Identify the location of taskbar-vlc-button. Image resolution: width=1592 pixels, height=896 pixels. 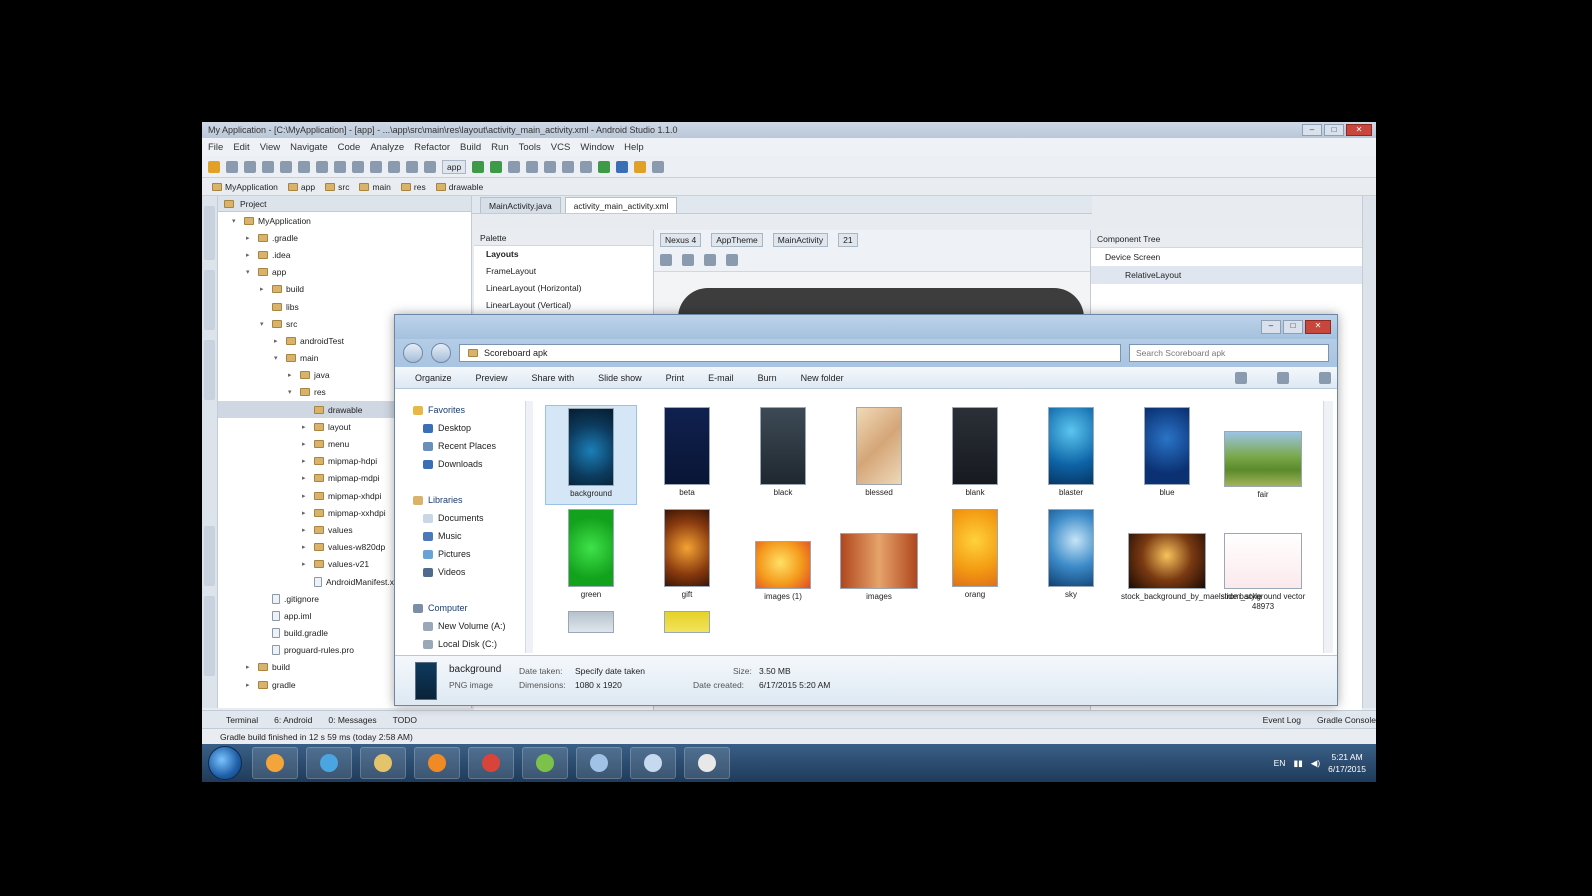
(437, 763).